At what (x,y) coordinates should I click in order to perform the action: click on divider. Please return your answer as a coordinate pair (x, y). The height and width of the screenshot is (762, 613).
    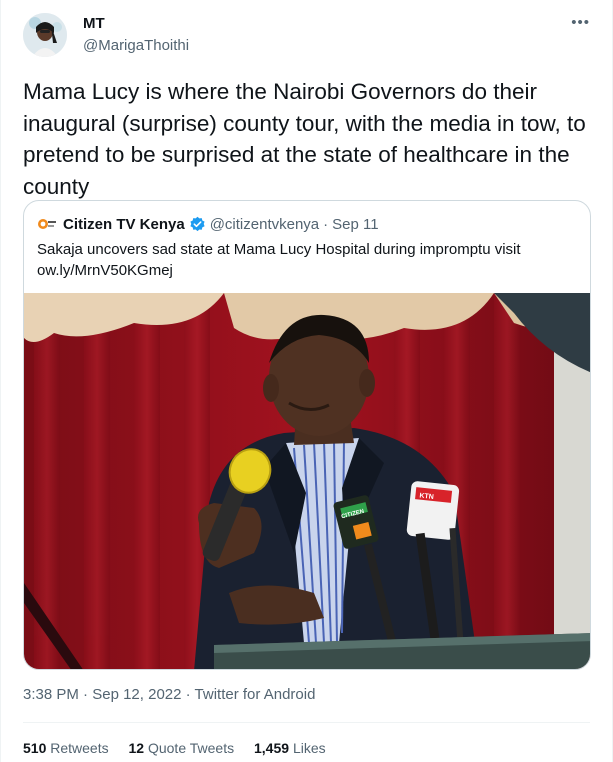
    Looking at the image, I should click on (306, 722).